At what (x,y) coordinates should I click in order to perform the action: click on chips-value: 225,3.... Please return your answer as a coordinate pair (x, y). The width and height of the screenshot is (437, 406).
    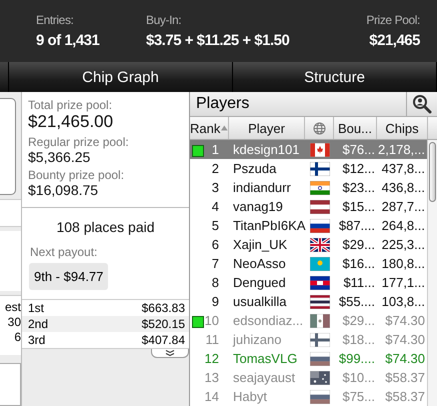
    Looking at the image, I should click on (403, 244).